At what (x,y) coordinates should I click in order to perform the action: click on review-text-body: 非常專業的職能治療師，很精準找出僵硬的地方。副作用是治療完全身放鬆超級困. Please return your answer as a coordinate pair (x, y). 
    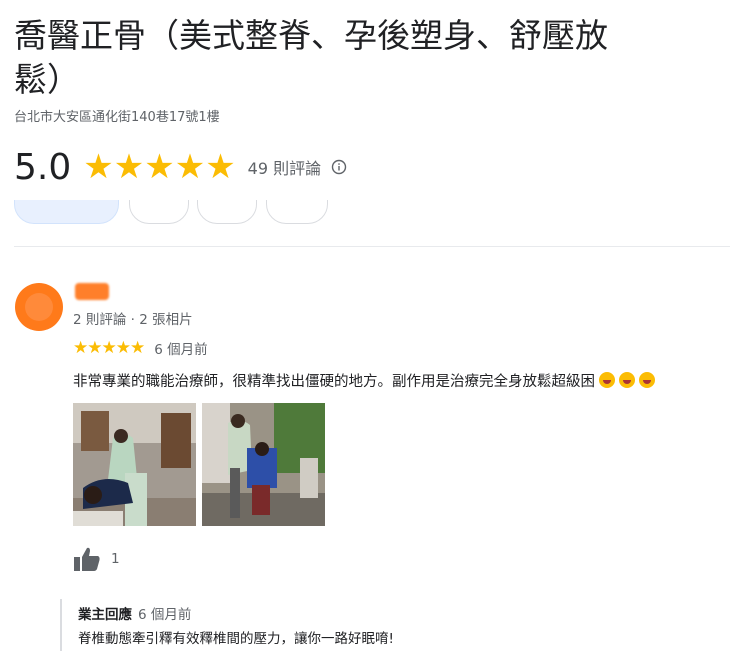
    Looking at the image, I should click on (334, 382).